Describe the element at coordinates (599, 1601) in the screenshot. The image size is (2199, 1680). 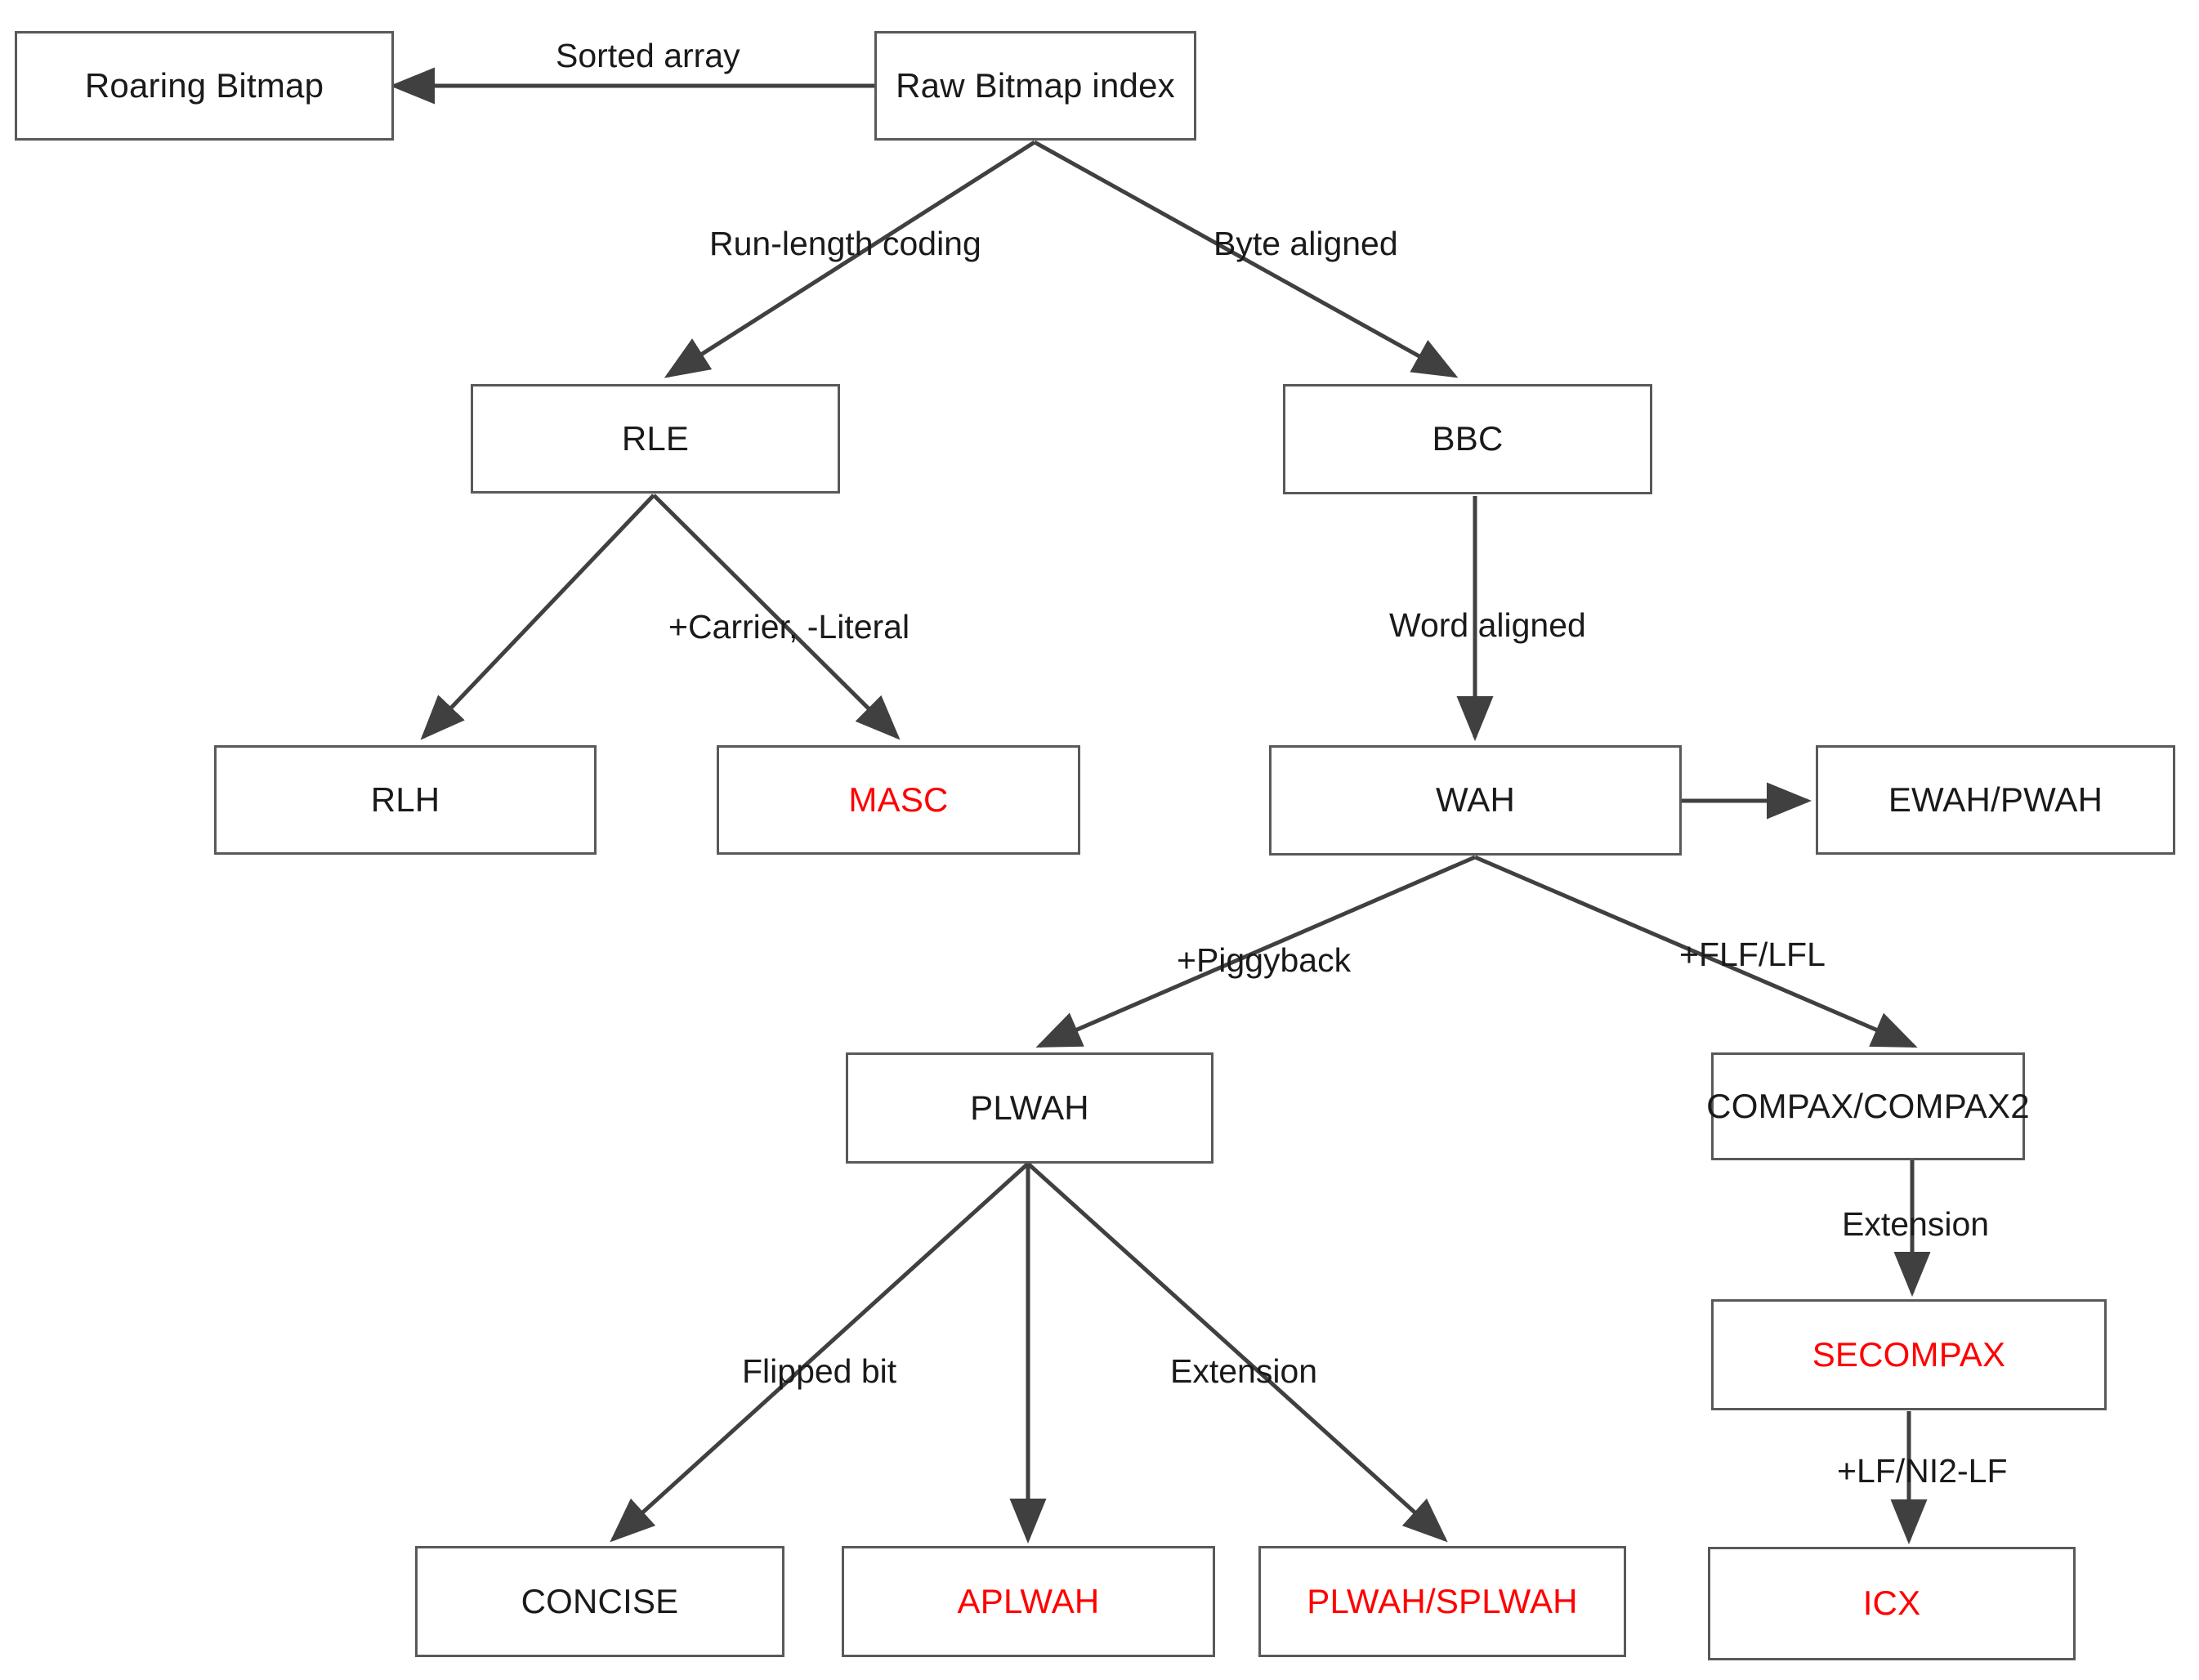
I see `node-concise: CONCISE` at that location.